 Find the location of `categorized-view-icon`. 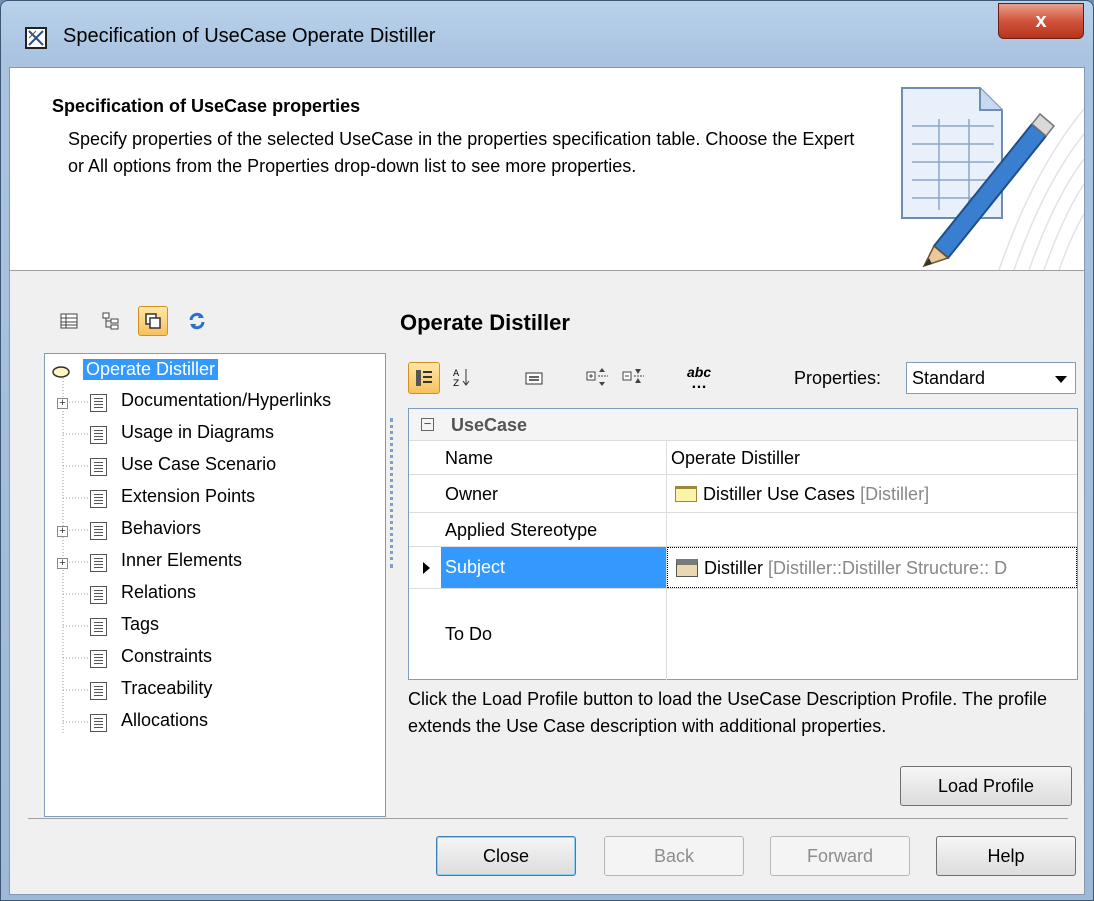

categorized-view-icon is located at coordinates (424, 378).